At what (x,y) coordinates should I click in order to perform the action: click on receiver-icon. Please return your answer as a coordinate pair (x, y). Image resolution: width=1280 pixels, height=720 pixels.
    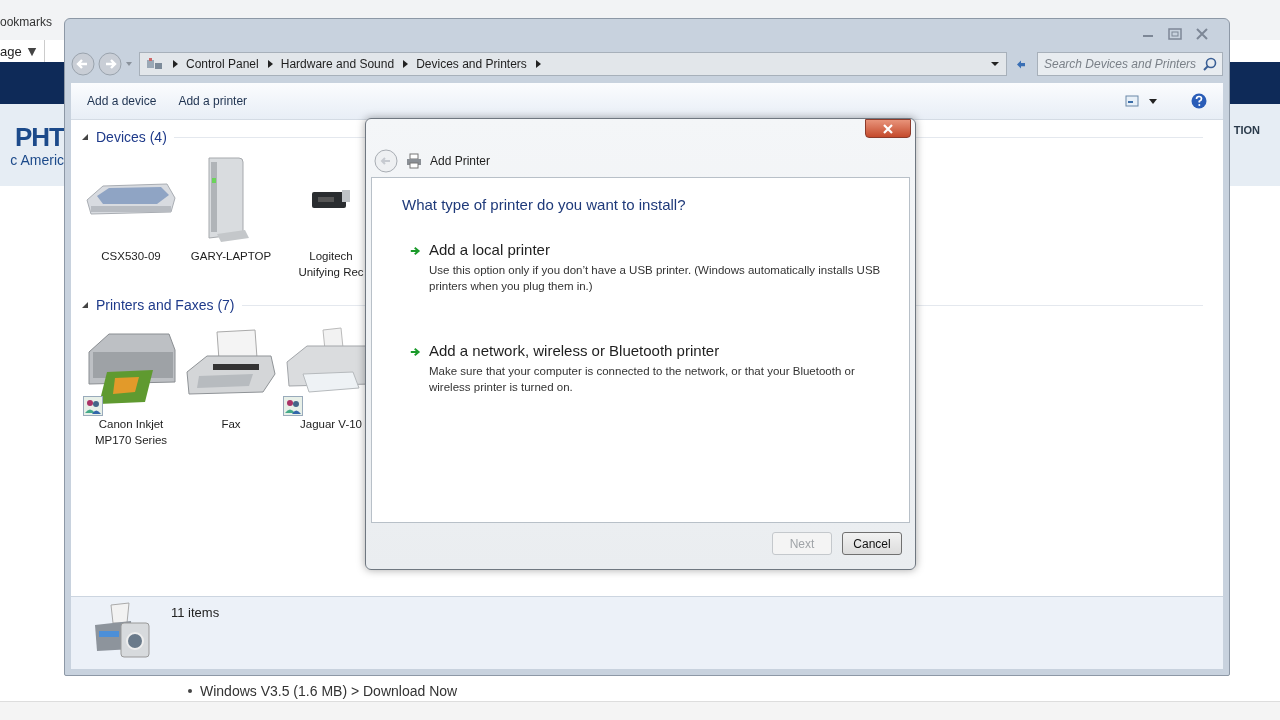
    Looking at the image, I should click on (331, 199).